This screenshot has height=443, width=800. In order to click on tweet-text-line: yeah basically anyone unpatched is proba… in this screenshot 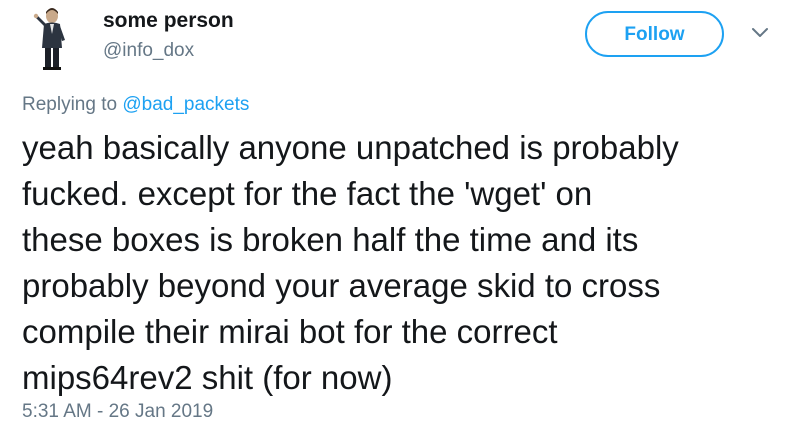, I will do `click(350, 147)`.